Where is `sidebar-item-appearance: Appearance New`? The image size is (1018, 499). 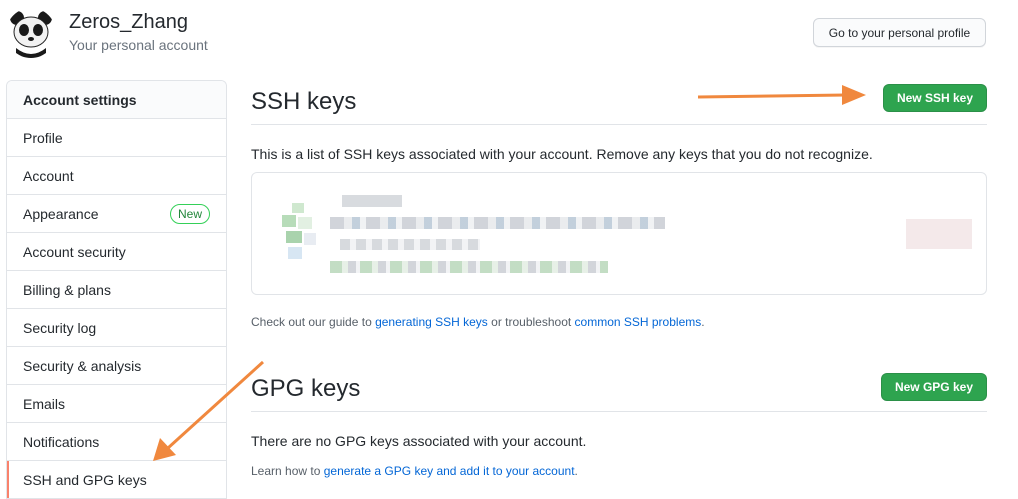
sidebar-item-appearance: Appearance New is located at coordinates (116, 214).